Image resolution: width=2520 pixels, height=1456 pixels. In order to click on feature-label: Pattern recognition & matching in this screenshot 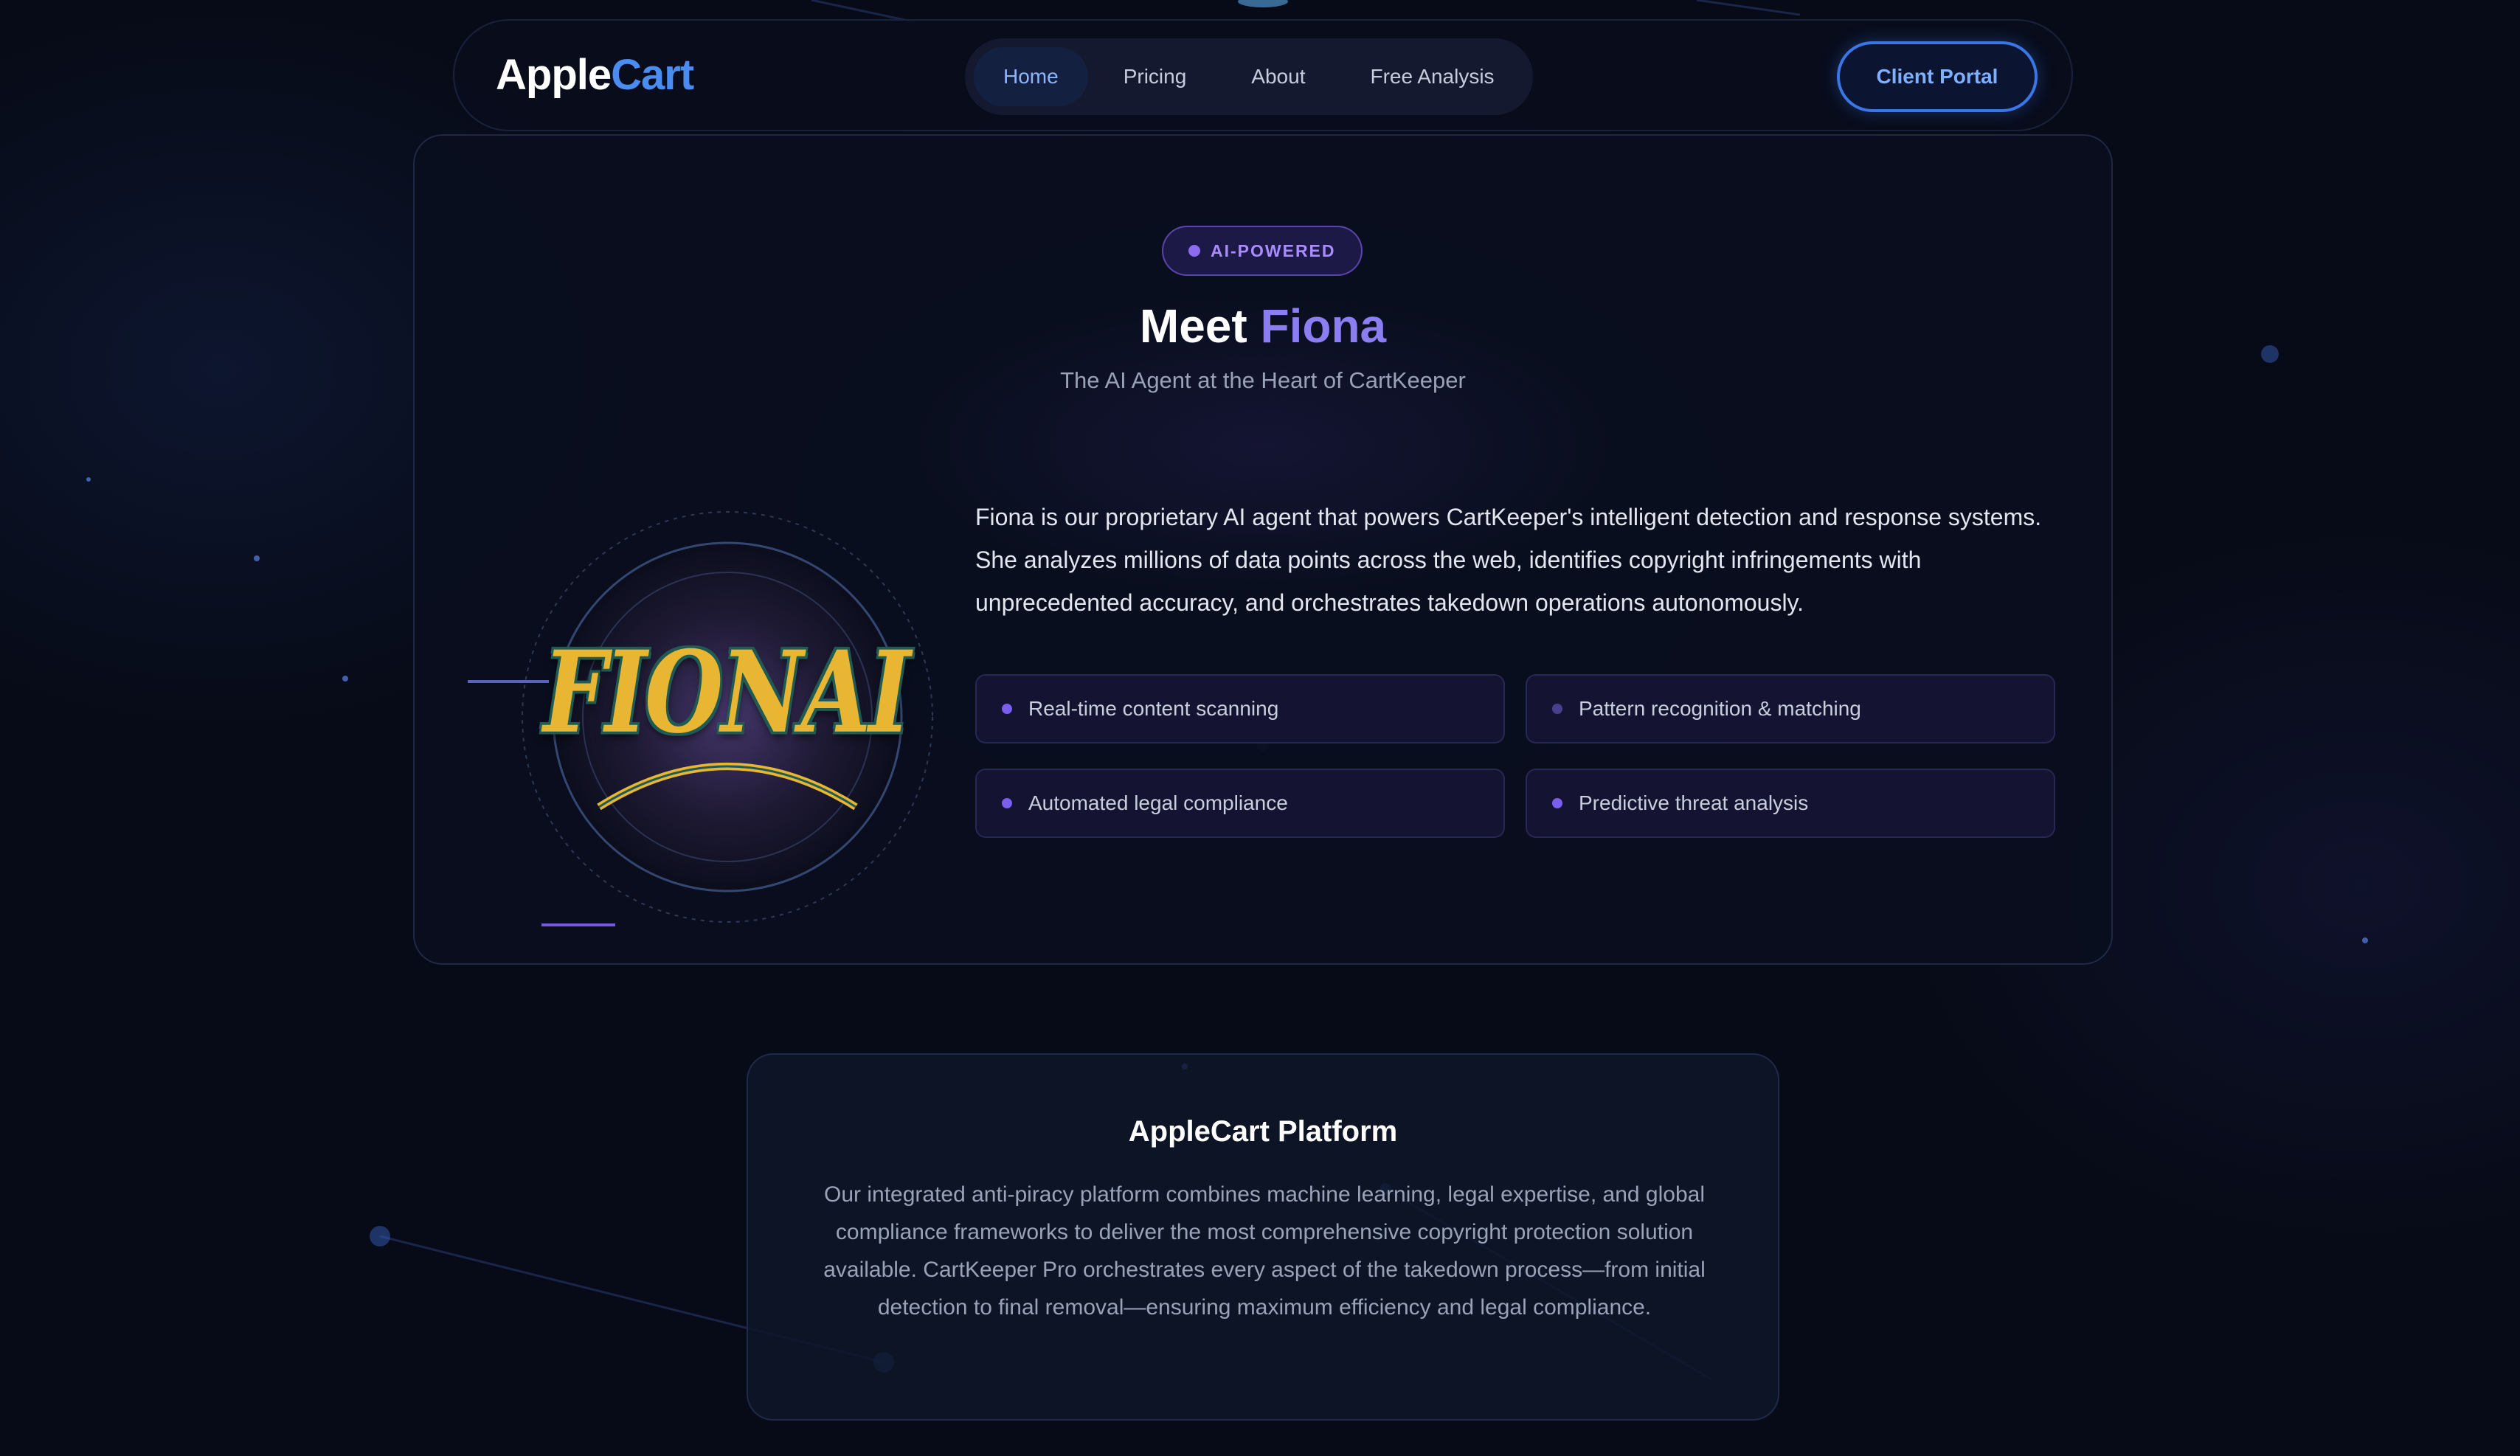, I will do `click(1720, 708)`.